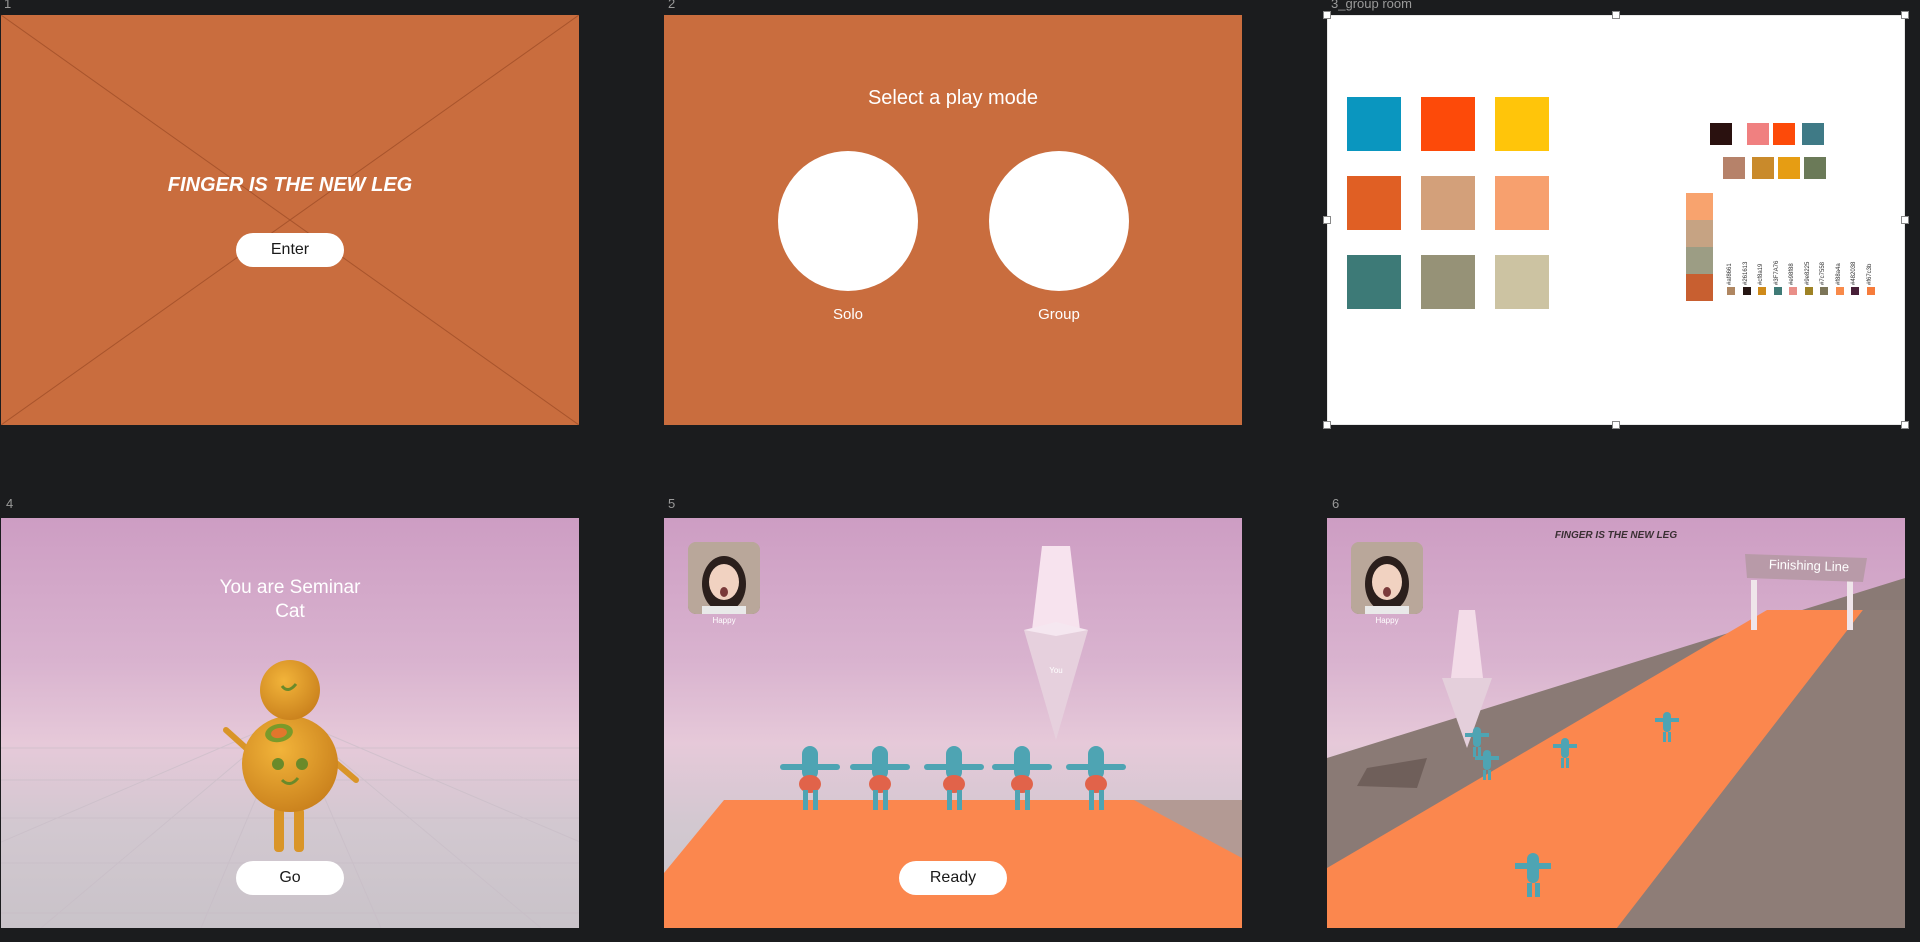  What do you see at coordinates (1699, 206) in the screenshot?
I see `stack-peach` at bounding box center [1699, 206].